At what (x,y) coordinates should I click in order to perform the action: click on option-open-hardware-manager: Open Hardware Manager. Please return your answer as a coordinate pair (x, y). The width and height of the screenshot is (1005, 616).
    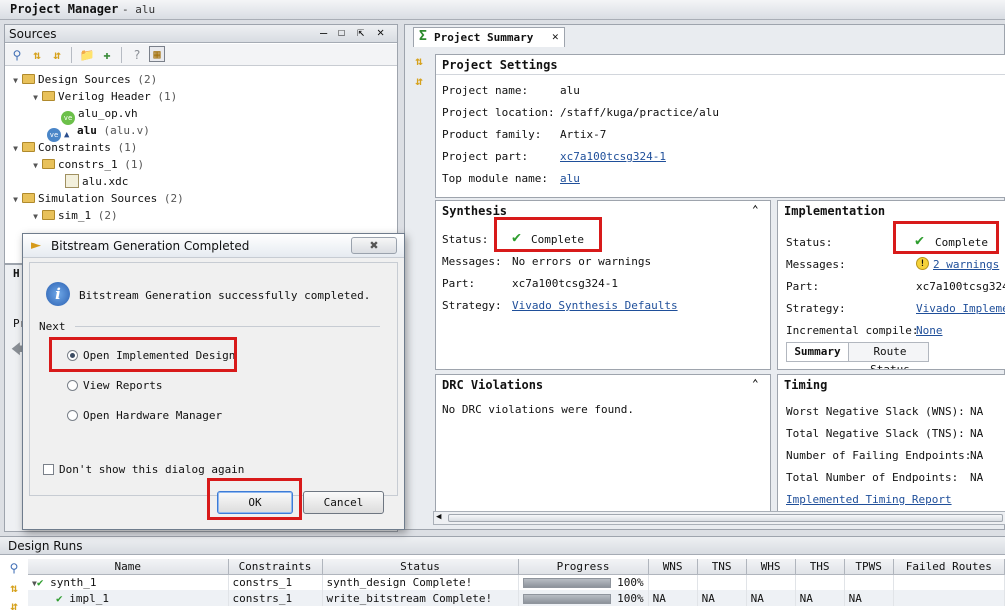
    Looking at the image, I should click on (144, 415).